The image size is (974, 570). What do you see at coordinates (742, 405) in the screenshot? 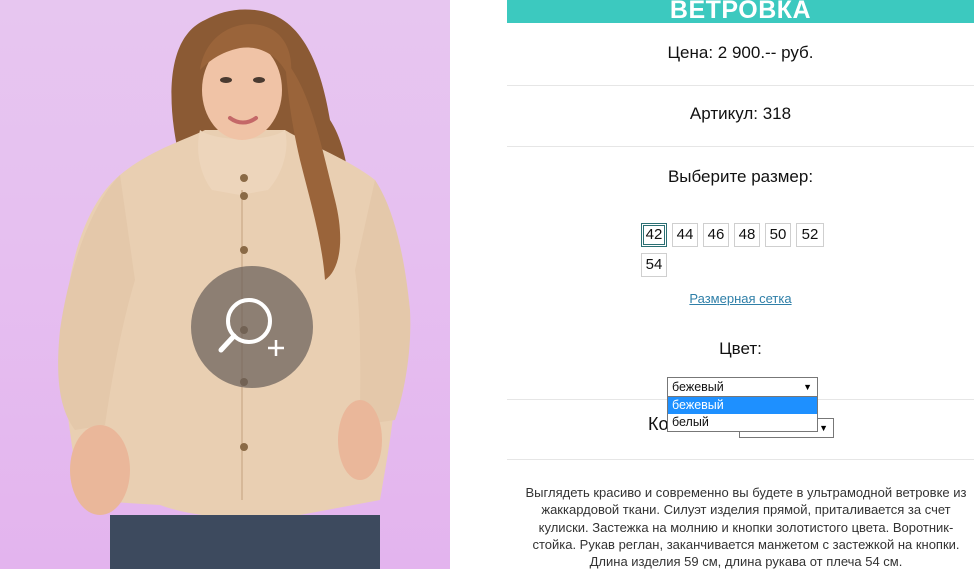
I see `color-option-beige: бежевый` at bounding box center [742, 405].